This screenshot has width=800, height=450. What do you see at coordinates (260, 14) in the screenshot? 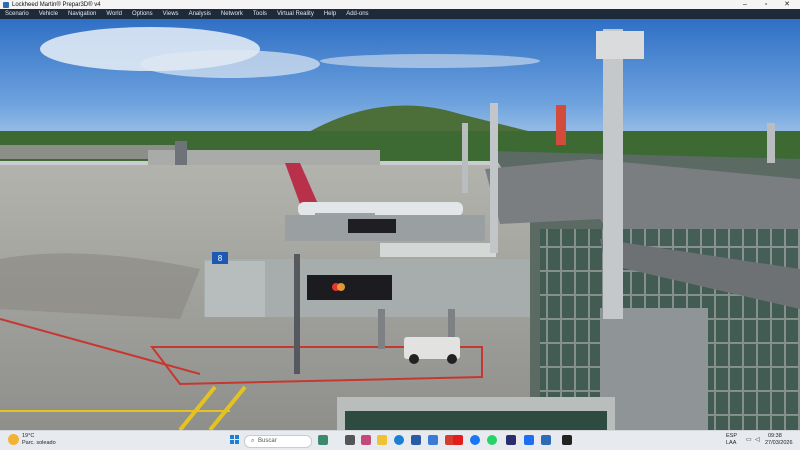
I see `menu-tools: Tools` at bounding box center [260, 14].